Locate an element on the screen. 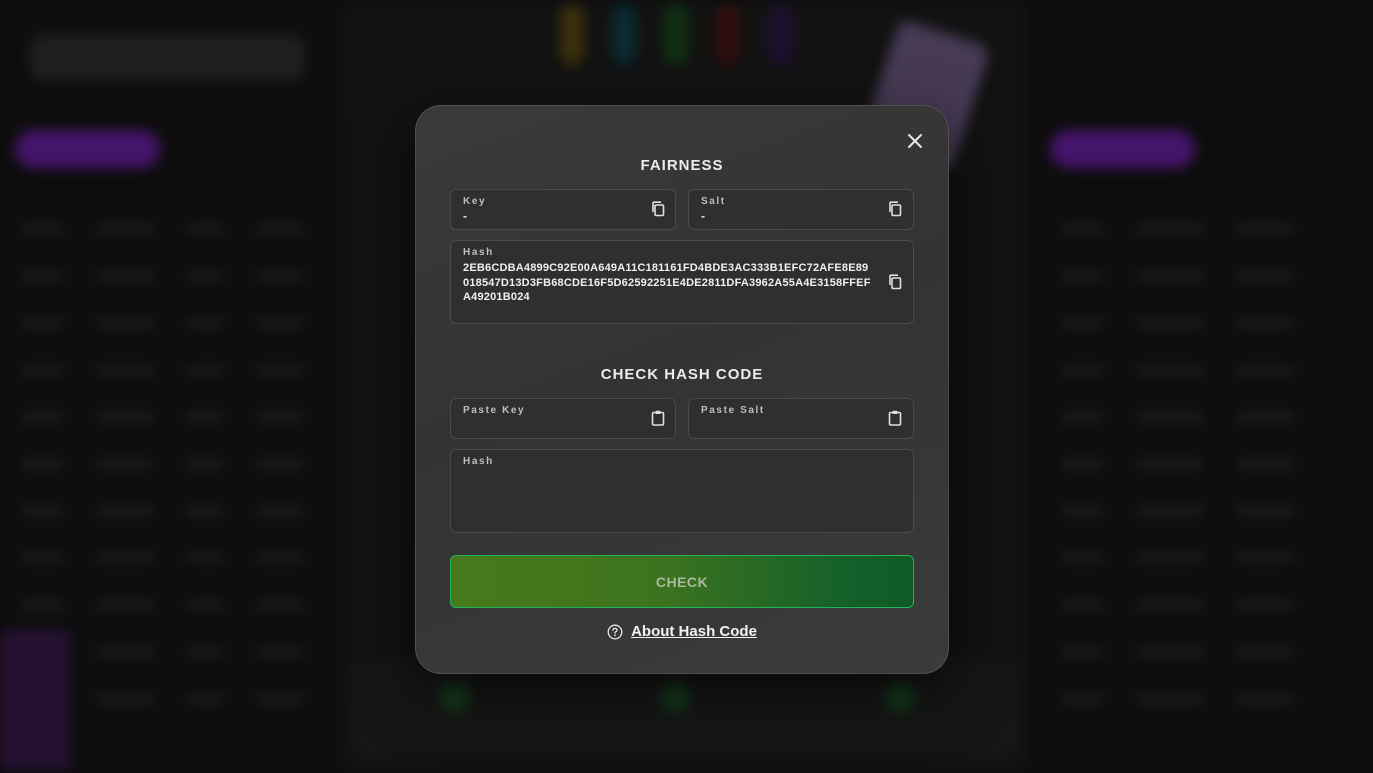 This screenshot has width=1373, height=773. copy-key-button is located at coordinates (658, 209).